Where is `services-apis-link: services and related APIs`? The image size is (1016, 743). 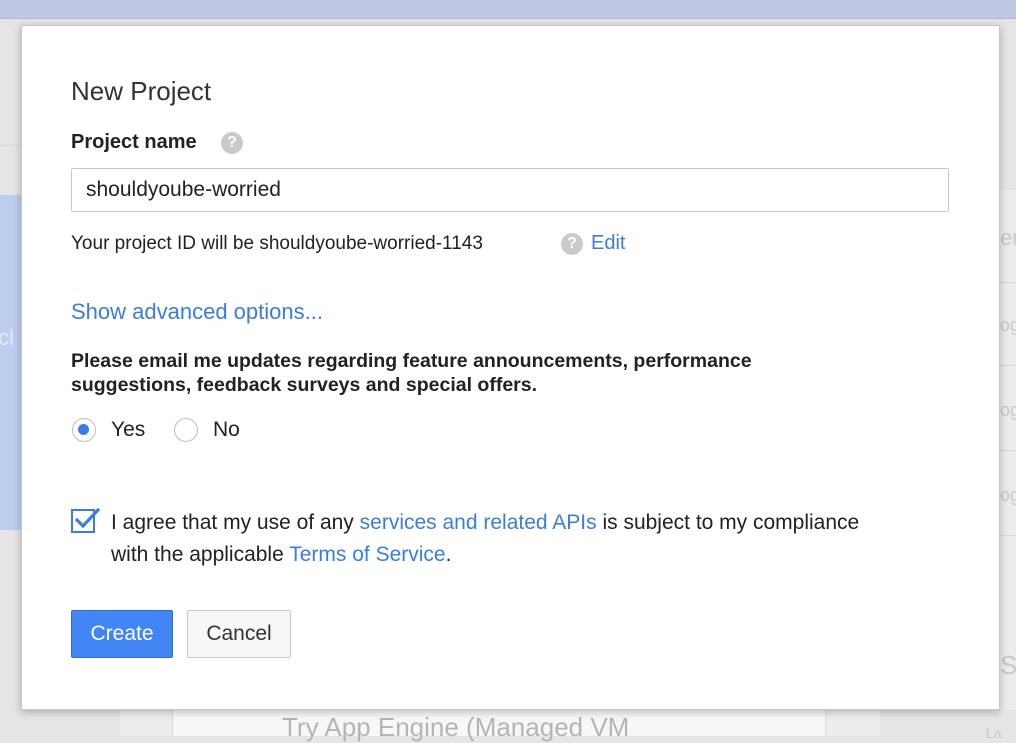 services-apis-link: services and related APIs is located at coordinates (478, 522).